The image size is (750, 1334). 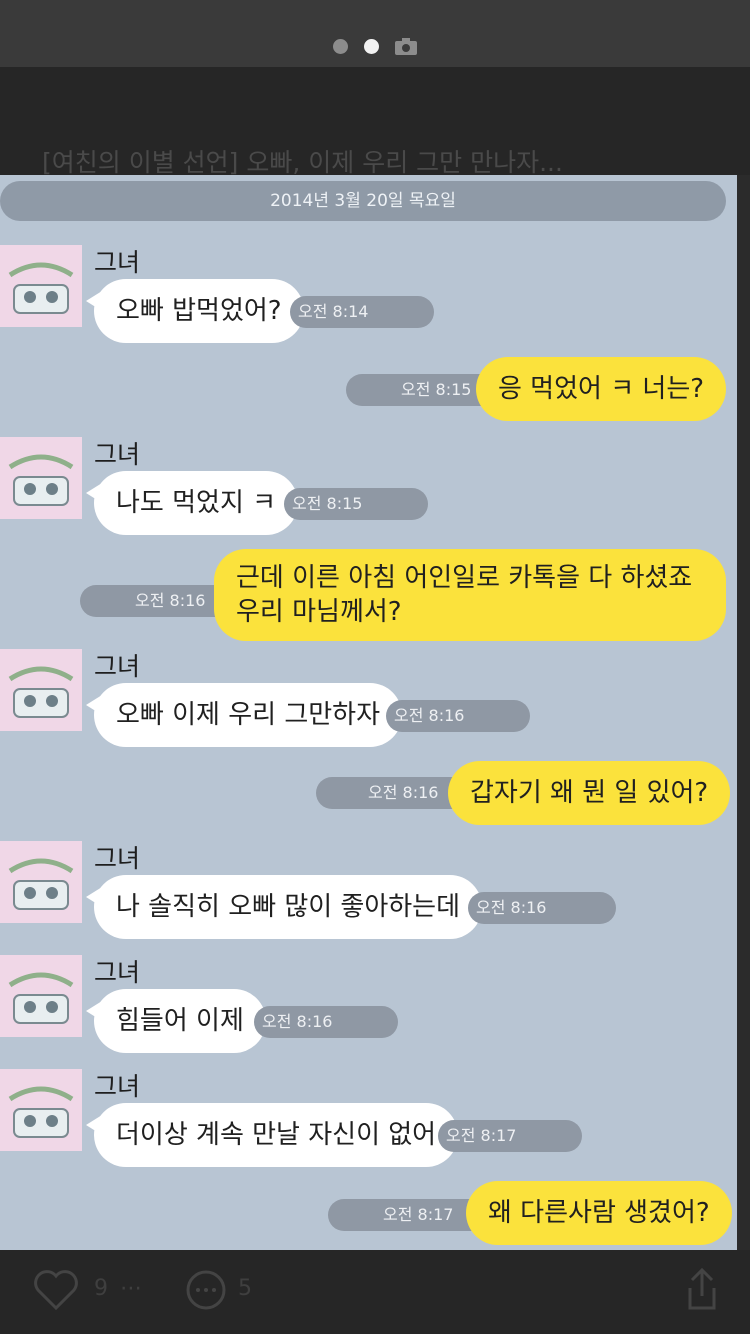 What do you see at coordinates (406, 46) in the screenshot?
I see `camera-icon` at bounding box center [406, 46].